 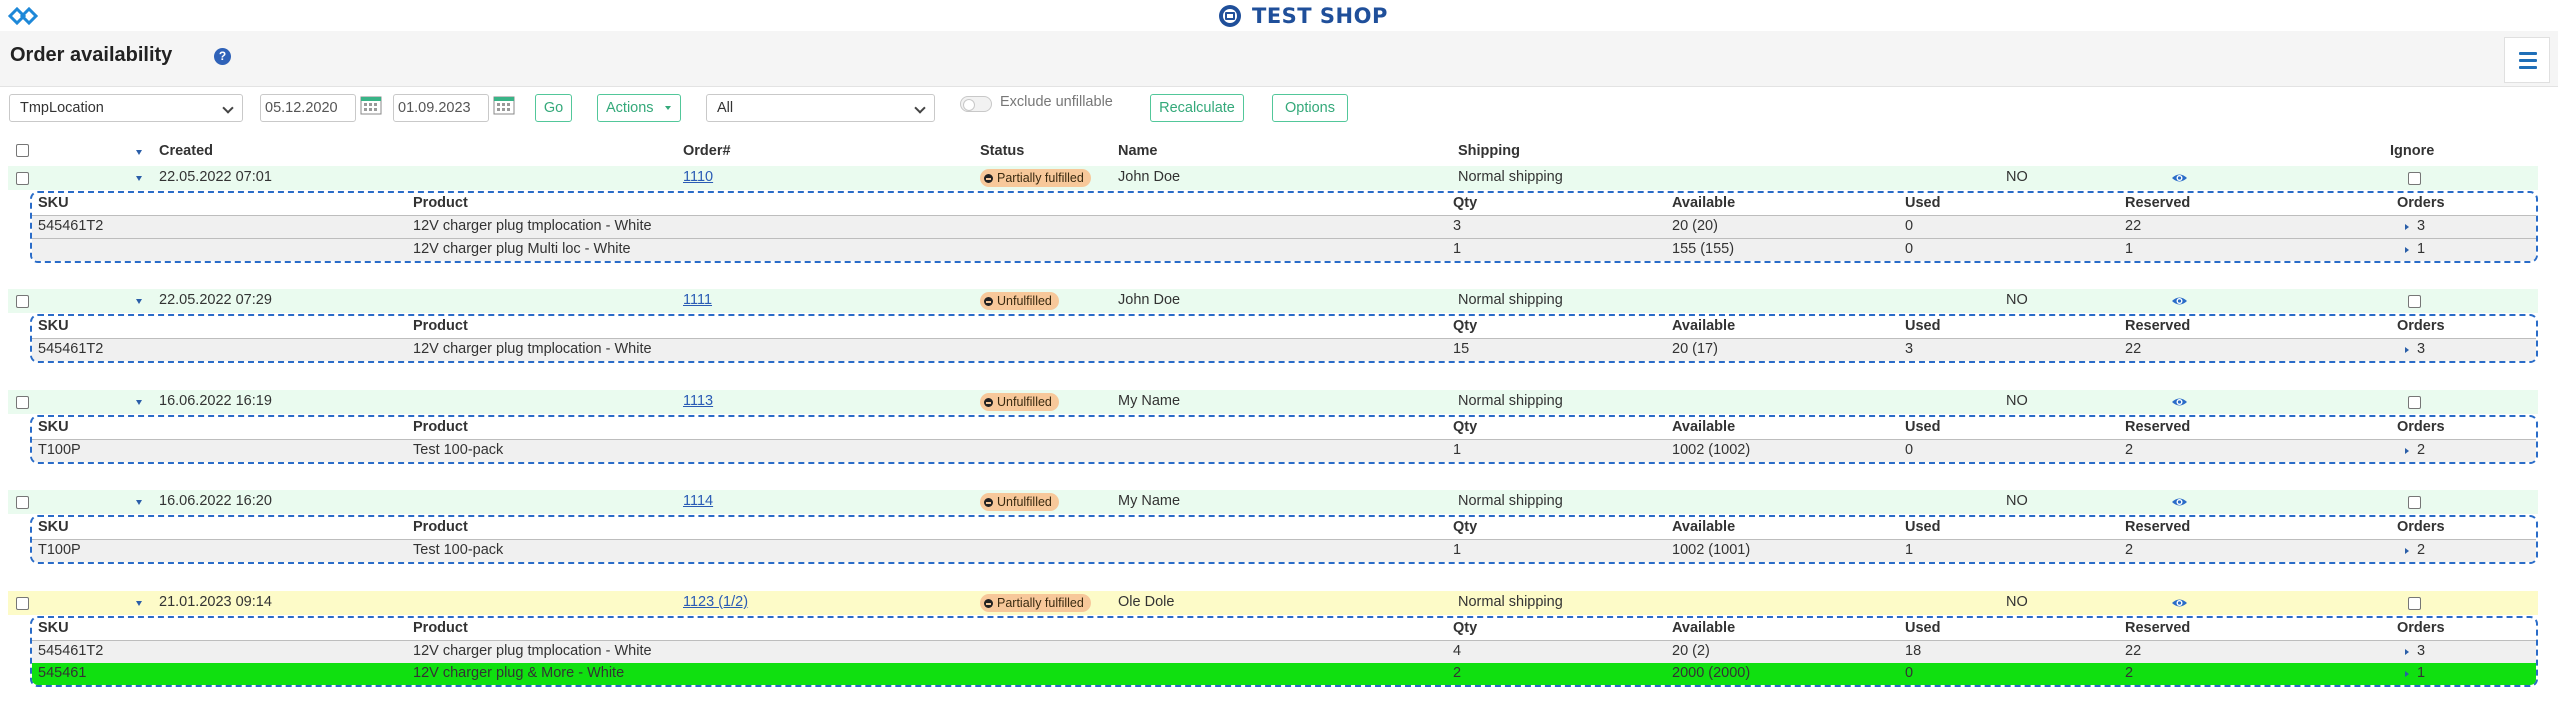 I want to click on created-date: 22.05.2022 07:29, so click(x=215, y=300).